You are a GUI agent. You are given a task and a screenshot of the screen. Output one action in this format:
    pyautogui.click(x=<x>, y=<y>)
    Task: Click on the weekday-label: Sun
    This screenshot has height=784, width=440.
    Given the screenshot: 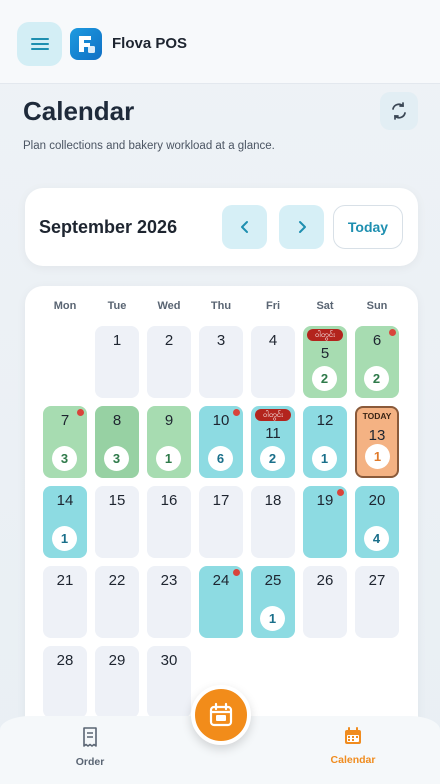 What is the action you would take?
    pyautogui.click(x=377, y=306)
    